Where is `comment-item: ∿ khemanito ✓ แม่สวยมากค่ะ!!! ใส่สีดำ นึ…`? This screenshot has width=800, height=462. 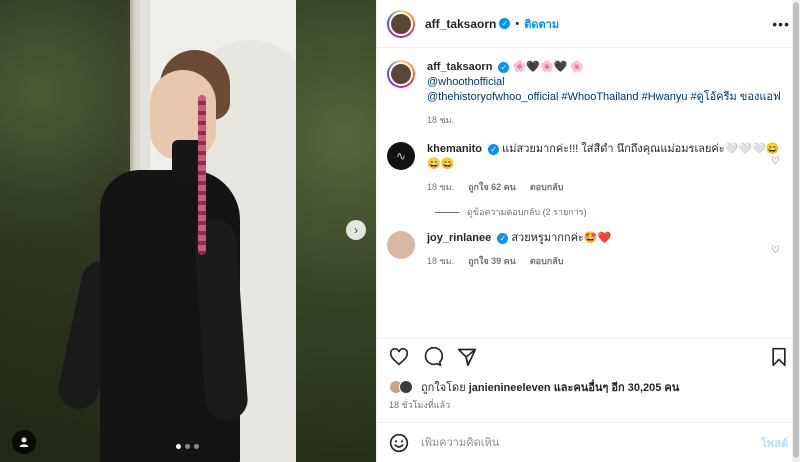
comment-item: ∿ khemanito ✓ แม่สวยมากค่ะ!!! ใส่สีดำ นึ… is located at coordinates (588, 168).